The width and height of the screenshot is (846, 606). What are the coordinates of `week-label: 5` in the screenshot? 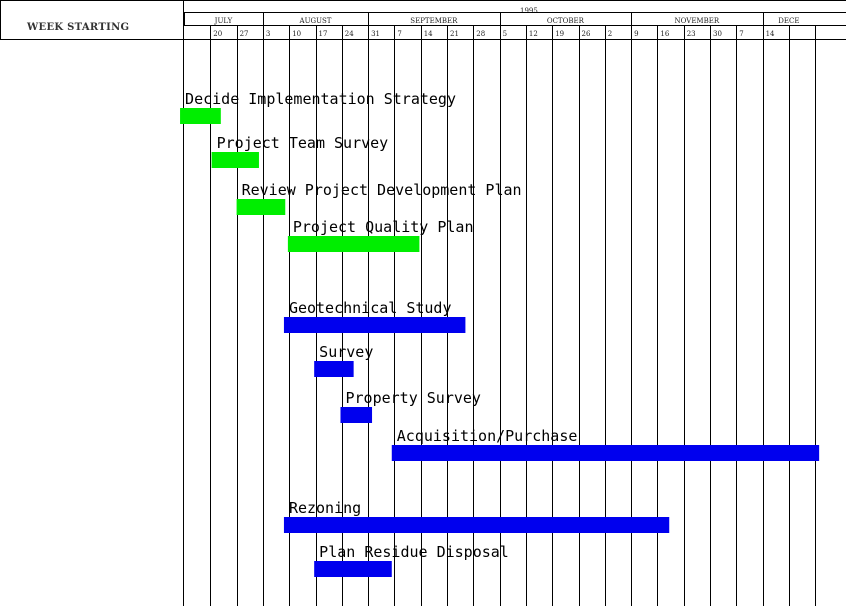 It's located at (505, 34).